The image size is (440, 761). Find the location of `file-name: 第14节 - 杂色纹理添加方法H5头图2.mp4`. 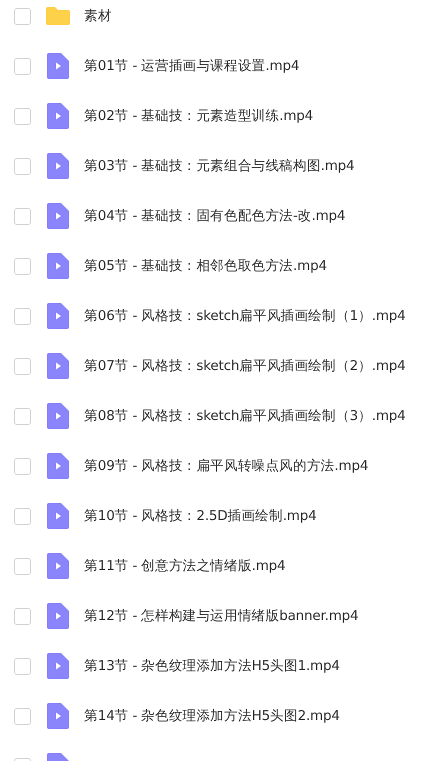

file-name: 第14节 - 杂色纹理添加方法H5头图2.mp4 is located at coordinates (212, 716).